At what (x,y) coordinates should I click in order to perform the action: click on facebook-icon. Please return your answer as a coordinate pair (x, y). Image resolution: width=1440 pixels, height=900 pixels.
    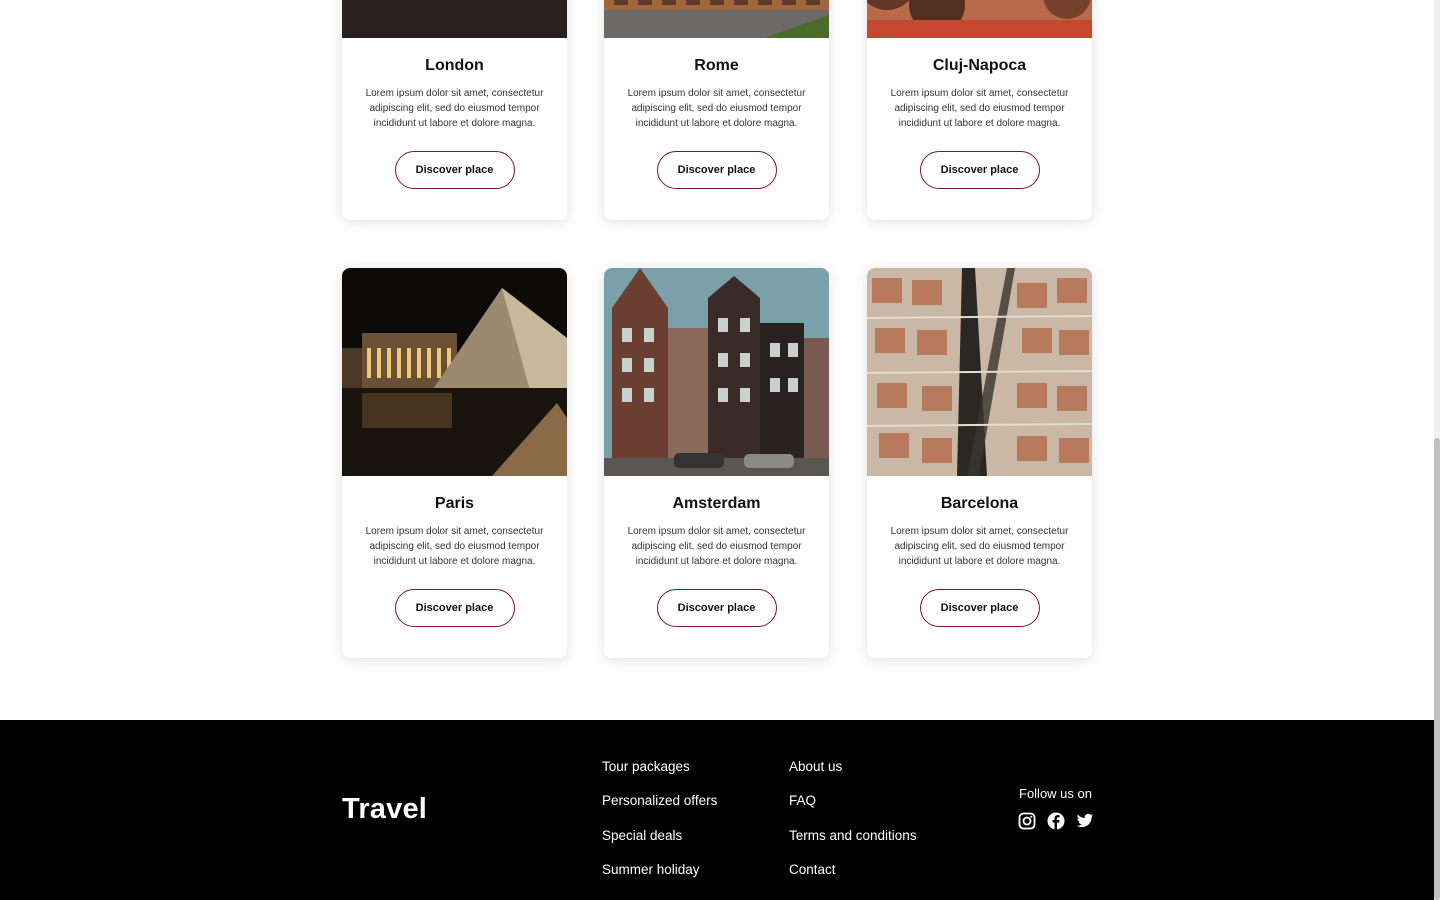
    Looking at the image, I should click on (1056, 821).